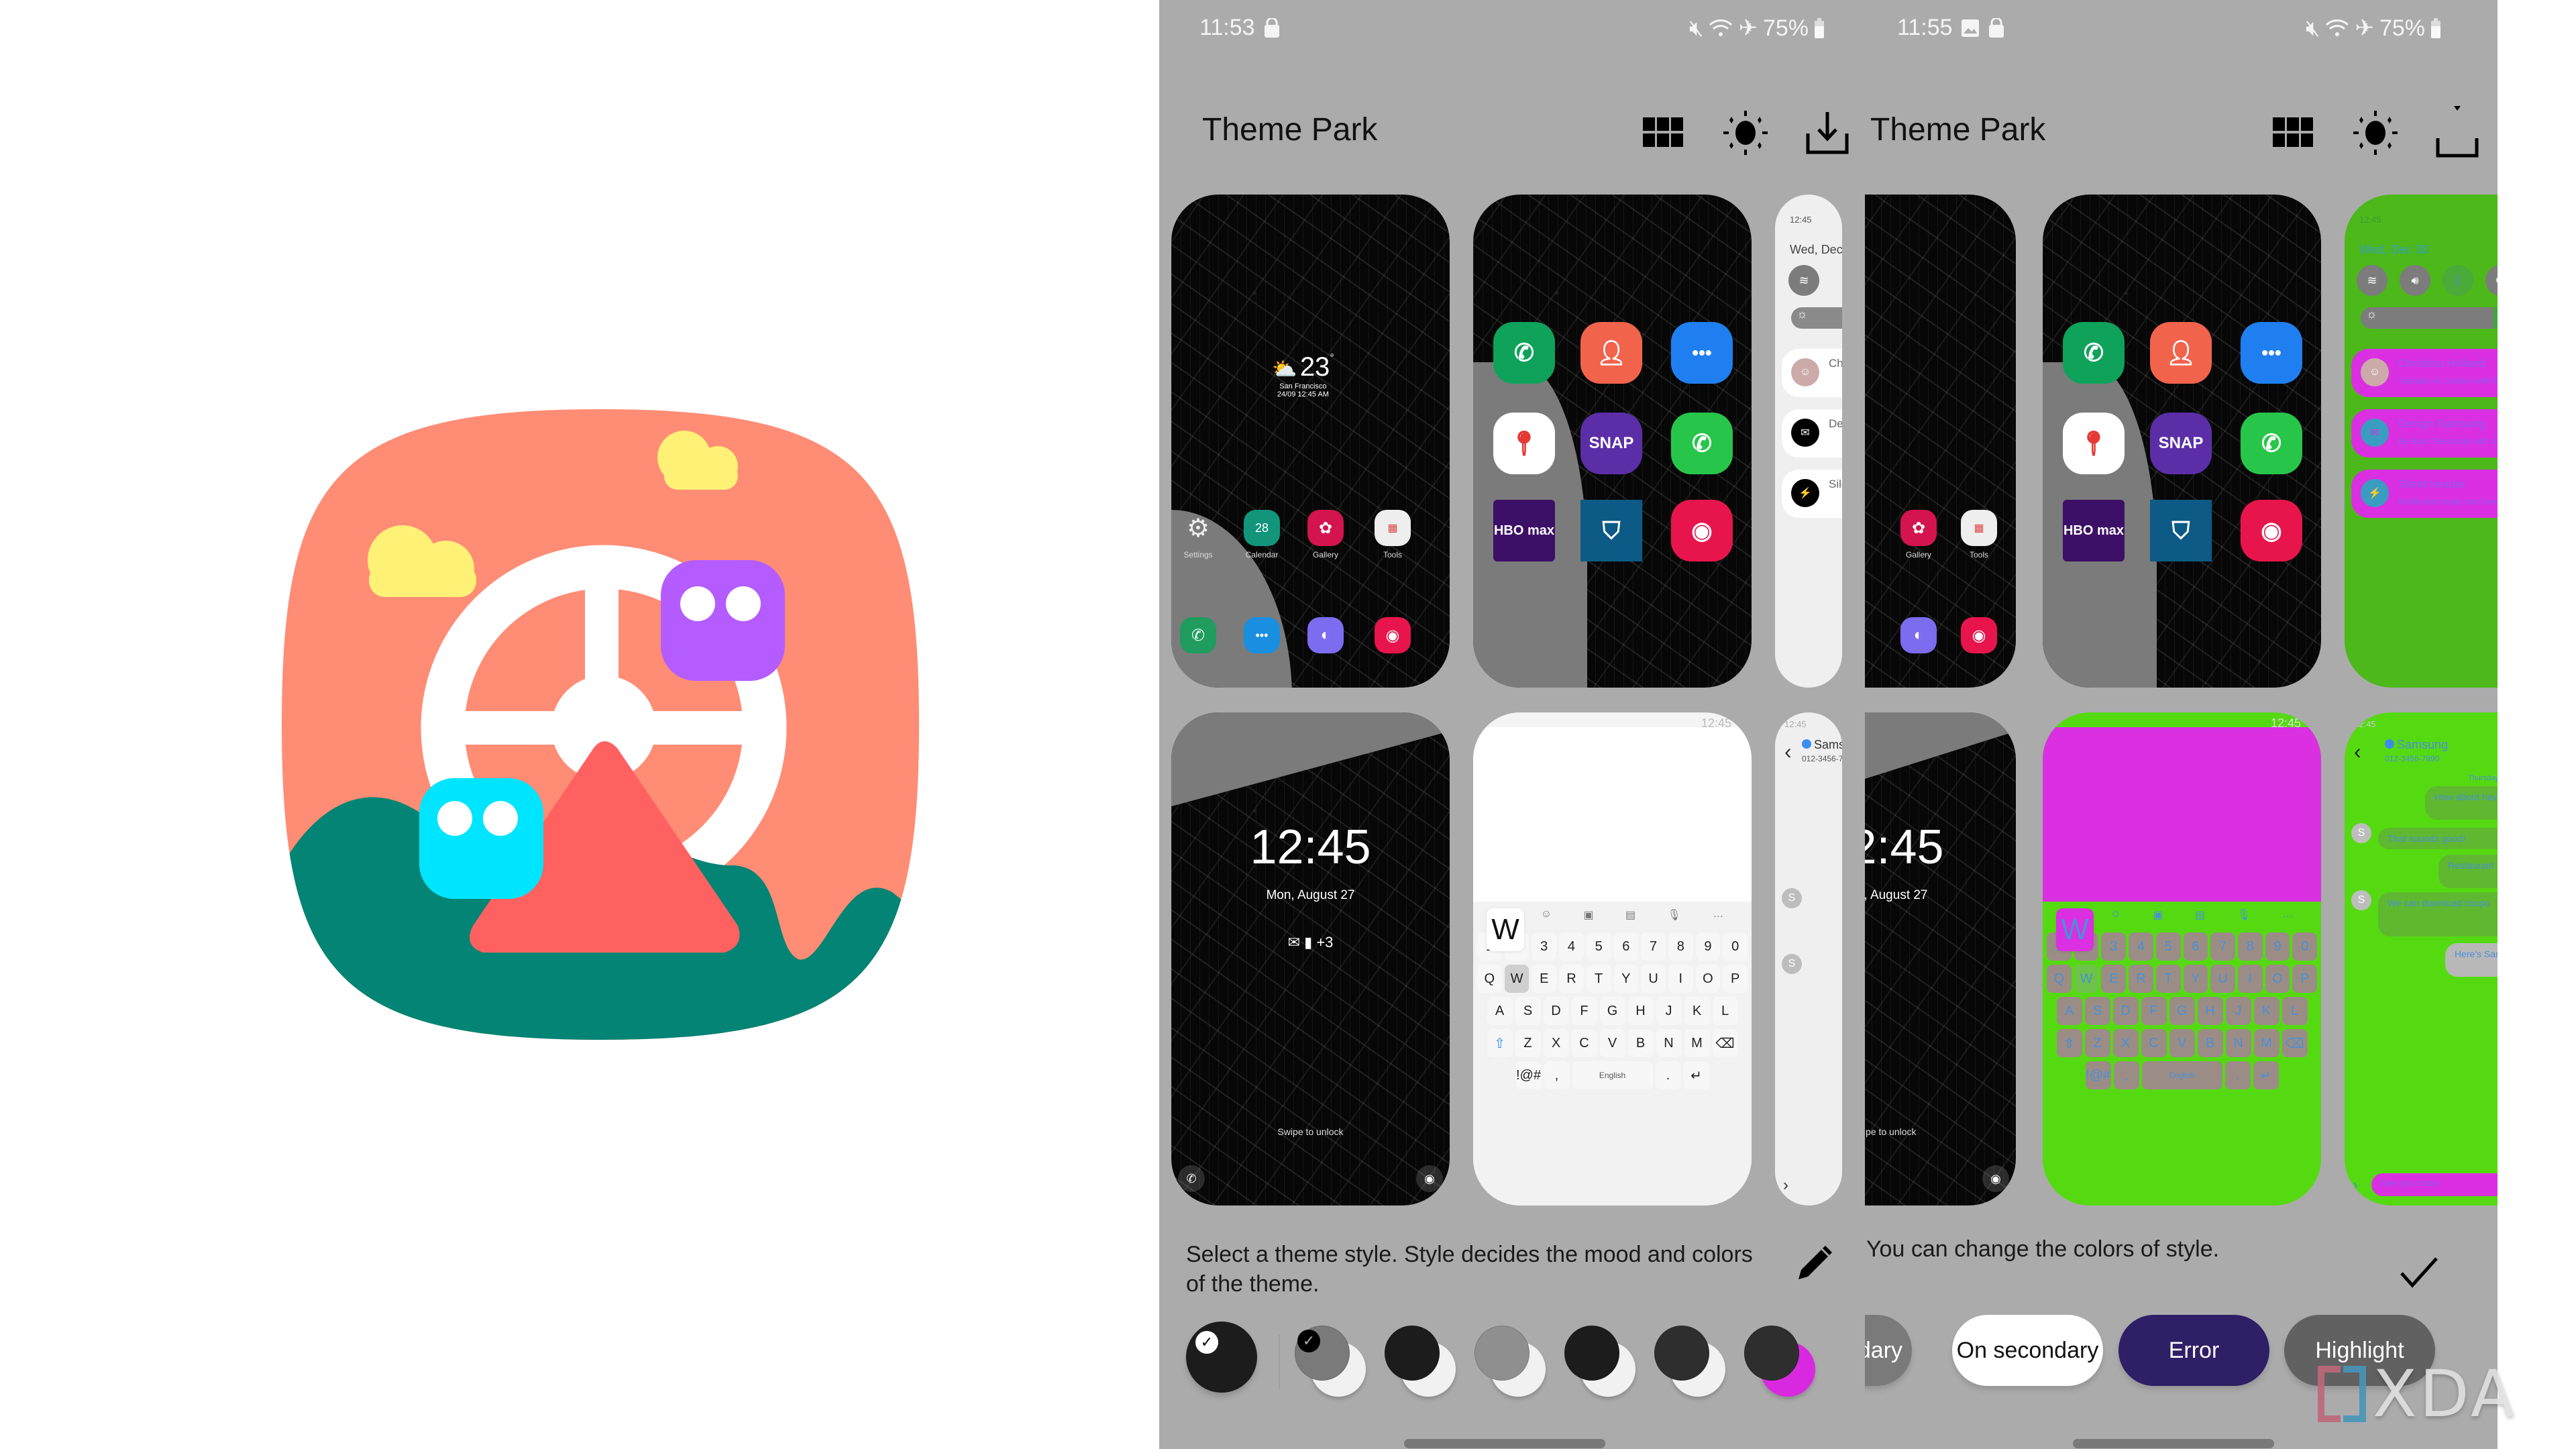  I want to click on gif-icon: ▤, so click(1630, 915).